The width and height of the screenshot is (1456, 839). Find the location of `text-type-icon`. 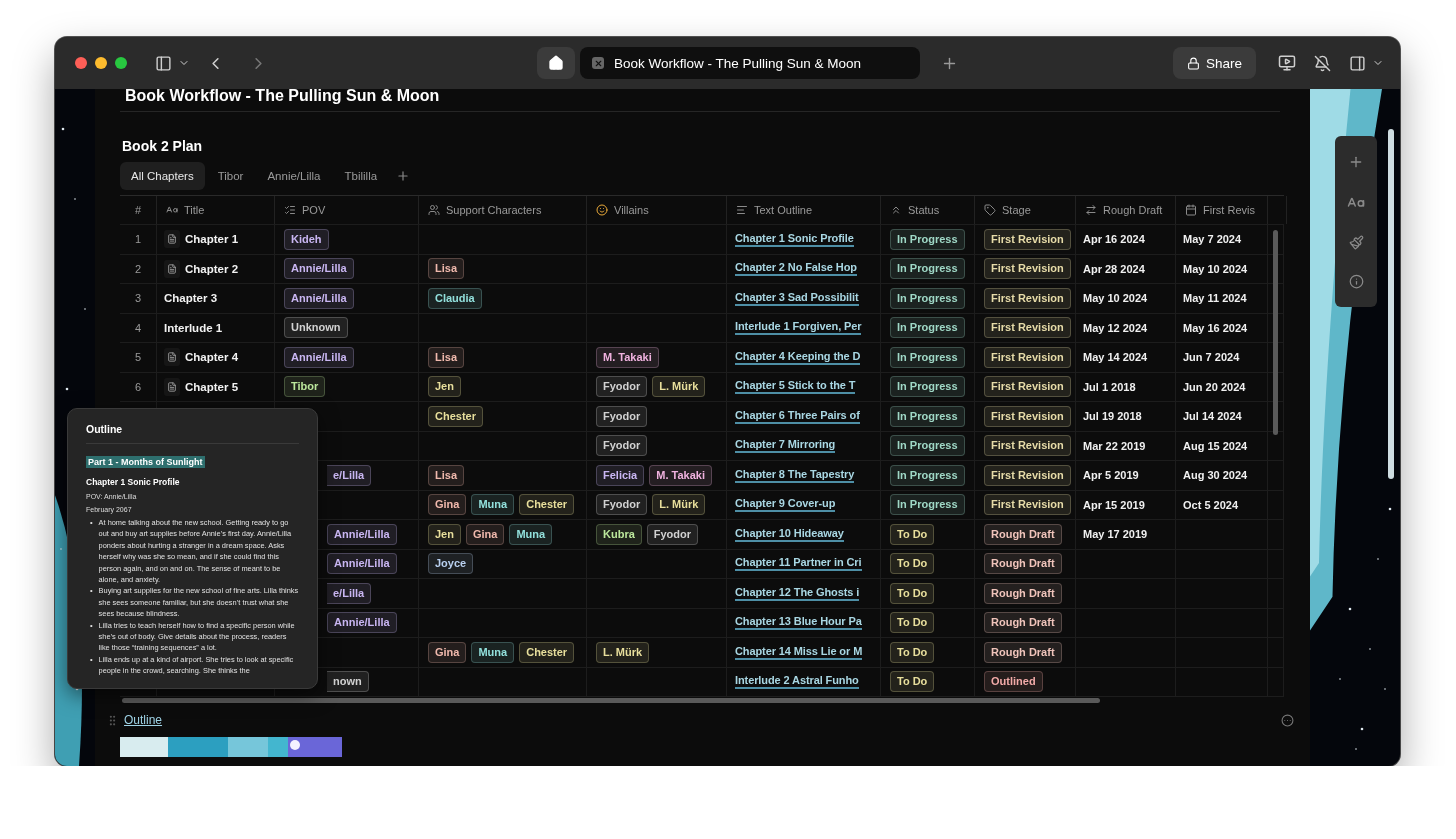

text-type-icon is located at coordinates (172, 210).